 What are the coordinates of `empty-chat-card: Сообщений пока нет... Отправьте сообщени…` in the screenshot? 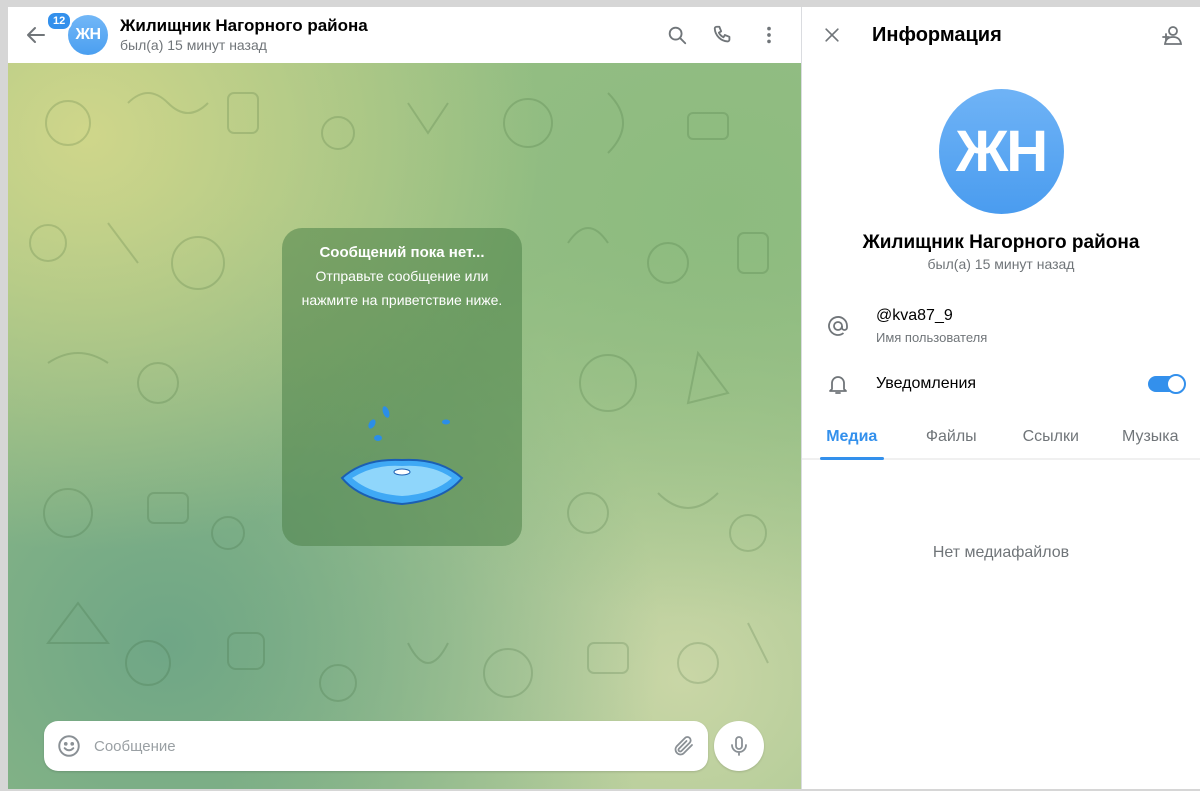 It's located at (402, 387).